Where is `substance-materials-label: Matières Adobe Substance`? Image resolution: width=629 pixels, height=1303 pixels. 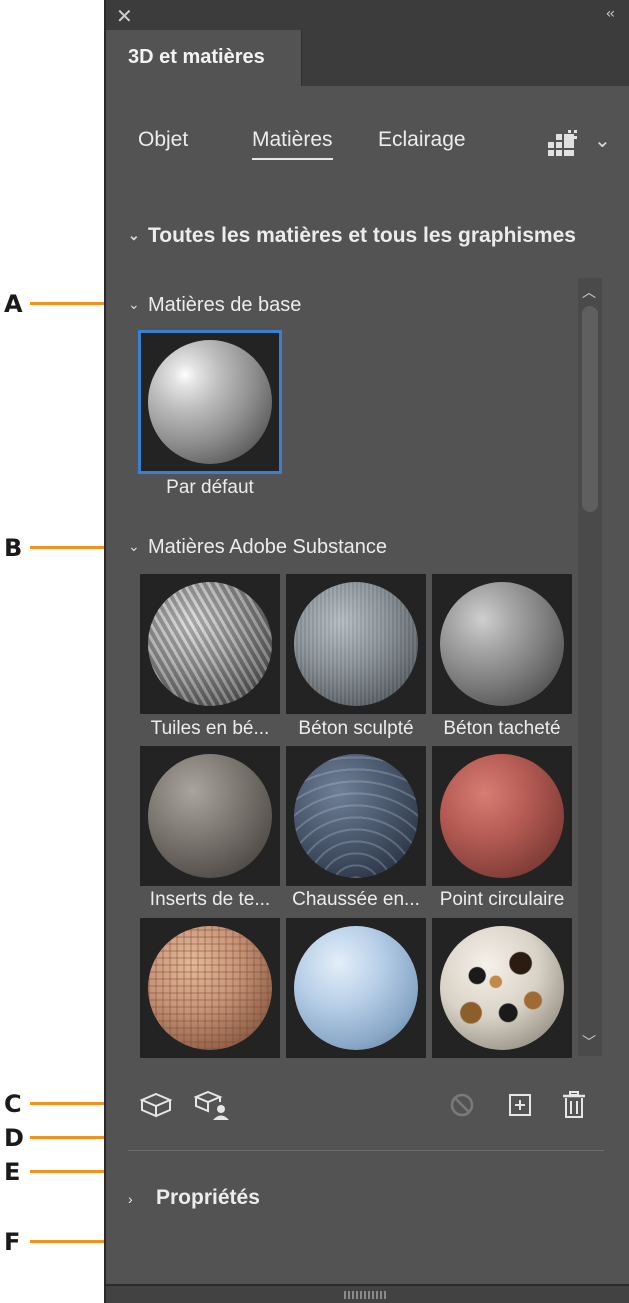 substance-materials-label: Matières Adobe Substance is located at coordinates (268, 547).